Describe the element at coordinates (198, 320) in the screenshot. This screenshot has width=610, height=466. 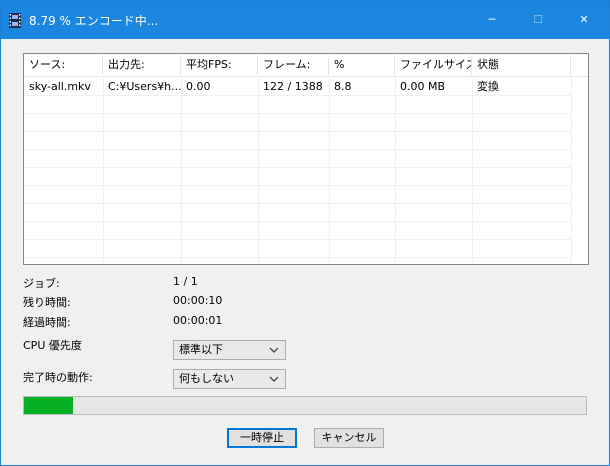
I see `elapsed-time-value: 00:00:01` at that location.